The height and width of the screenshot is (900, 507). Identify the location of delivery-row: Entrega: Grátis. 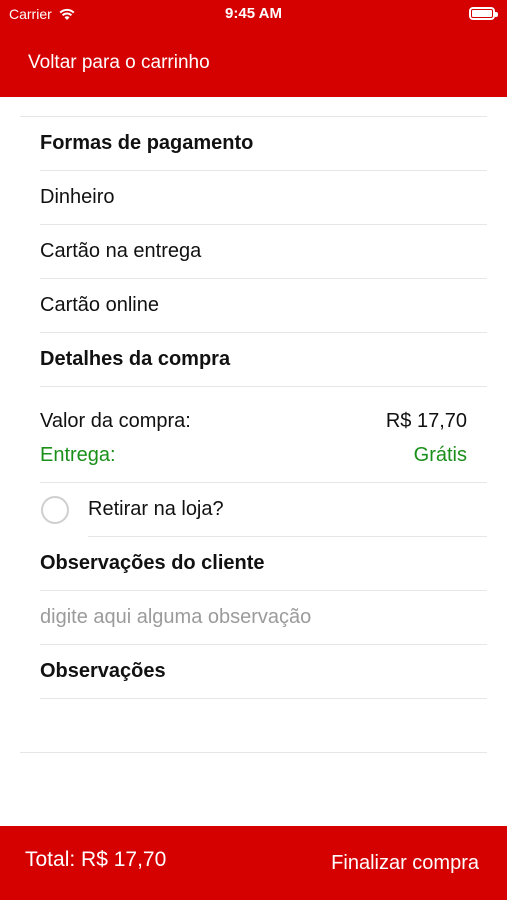
(263, 455).